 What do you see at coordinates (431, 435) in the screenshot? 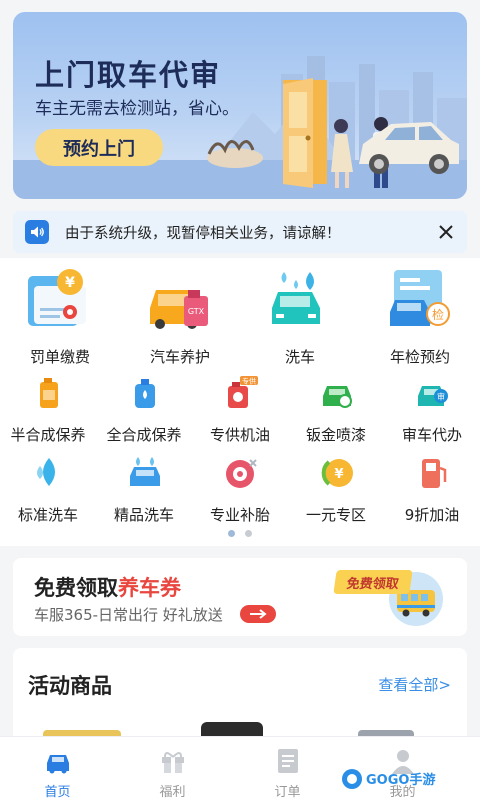
I see `service-label: 审车代办` at bounding box center [431, 435].